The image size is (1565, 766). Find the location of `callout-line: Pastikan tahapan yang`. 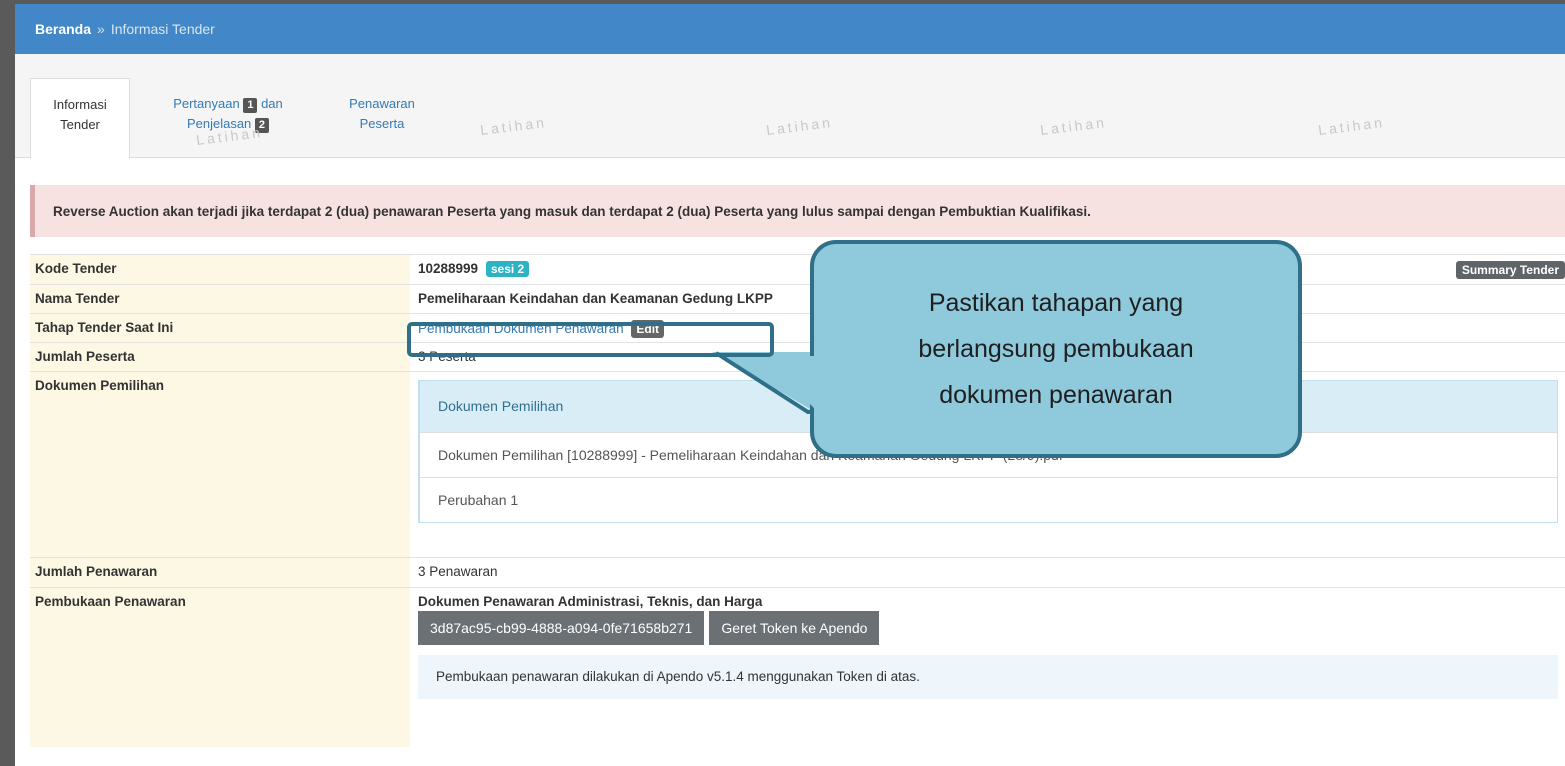

callout-line: Pastikan tahapan yang is located at coordinates (1056, 303).